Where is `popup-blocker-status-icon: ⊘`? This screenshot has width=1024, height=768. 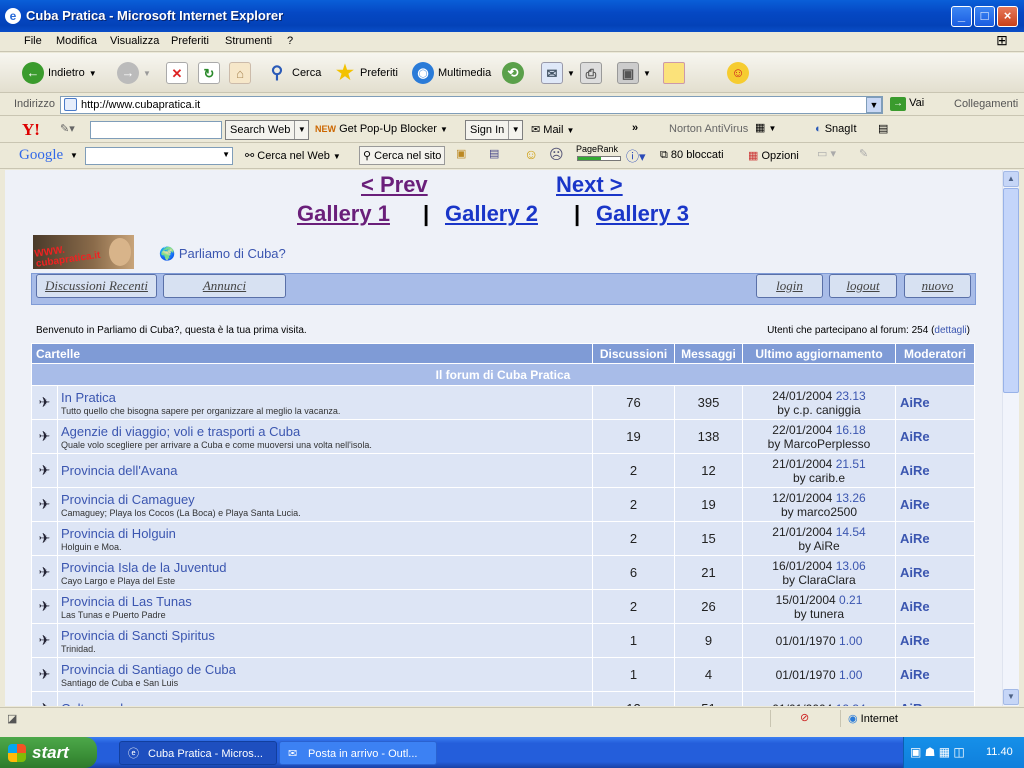
popup-blocker-status-icon: ⊘ is located at coordinates (804, 717).